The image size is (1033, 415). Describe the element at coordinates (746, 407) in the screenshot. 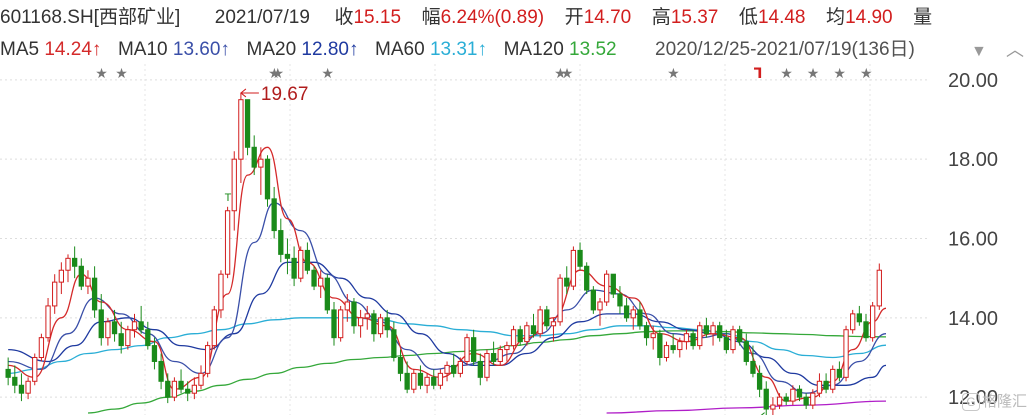

I see `ma250-line` at that location.